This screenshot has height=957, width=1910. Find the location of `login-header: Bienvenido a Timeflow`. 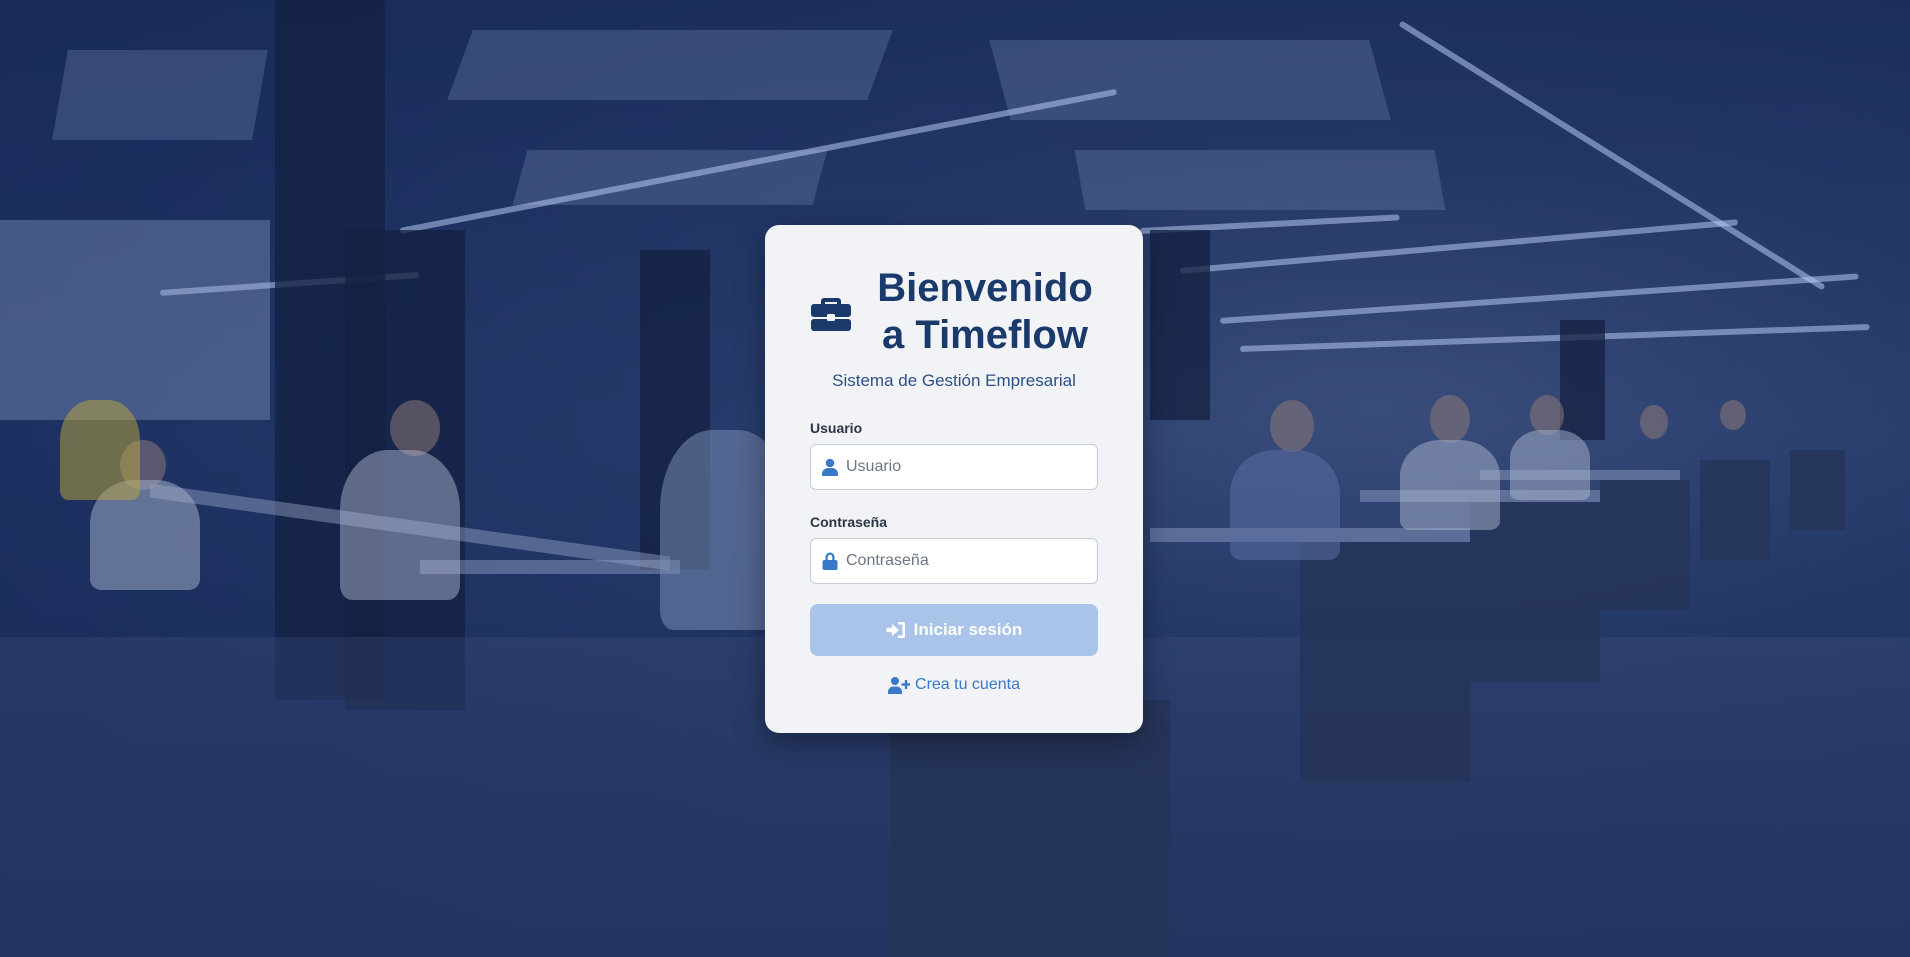

login-header: Bienvenido a Timeflow is located at coordinates (954, 312).